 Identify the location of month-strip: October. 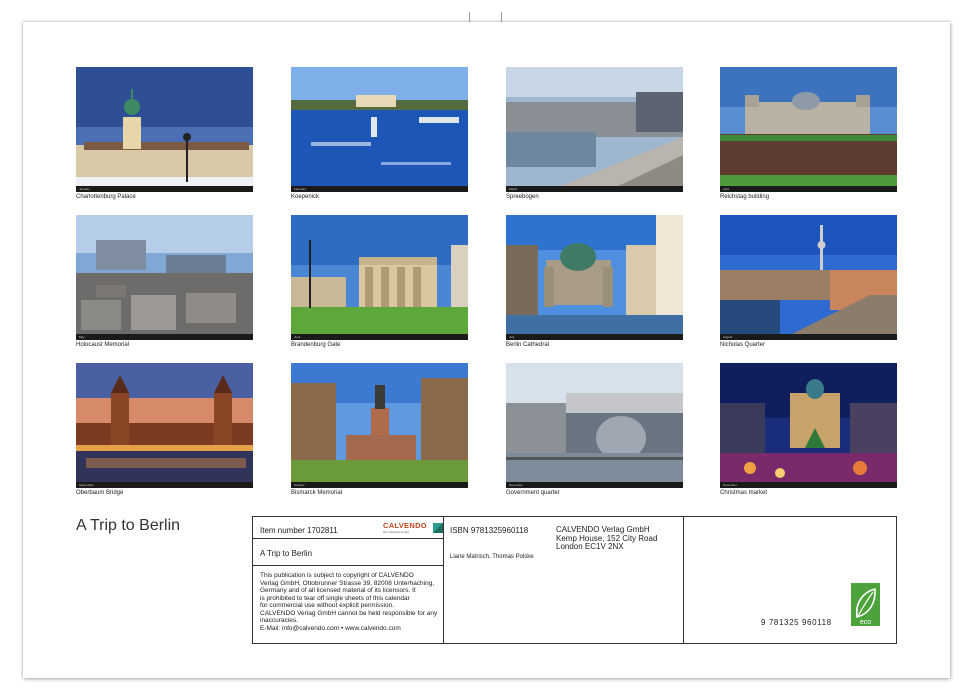
(379, 485).